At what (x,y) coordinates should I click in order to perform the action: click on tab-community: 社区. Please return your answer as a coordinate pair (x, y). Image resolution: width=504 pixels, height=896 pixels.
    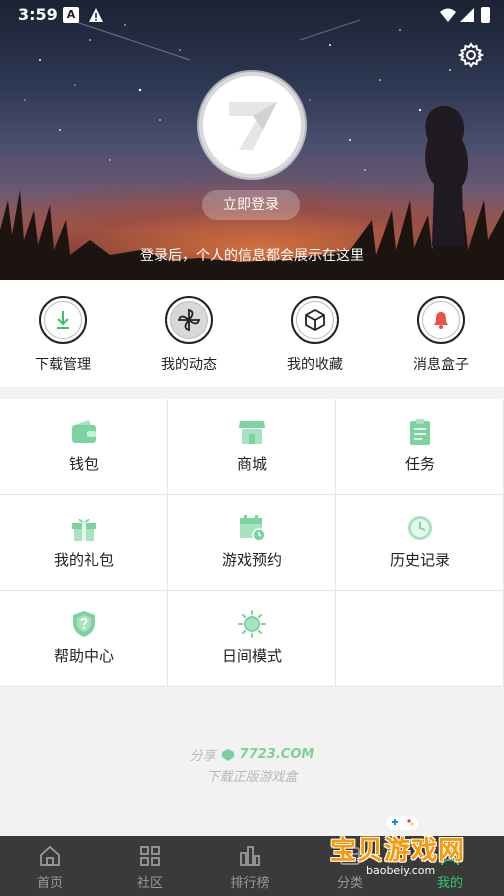
    Looking at the image, I should click on (150, 866).